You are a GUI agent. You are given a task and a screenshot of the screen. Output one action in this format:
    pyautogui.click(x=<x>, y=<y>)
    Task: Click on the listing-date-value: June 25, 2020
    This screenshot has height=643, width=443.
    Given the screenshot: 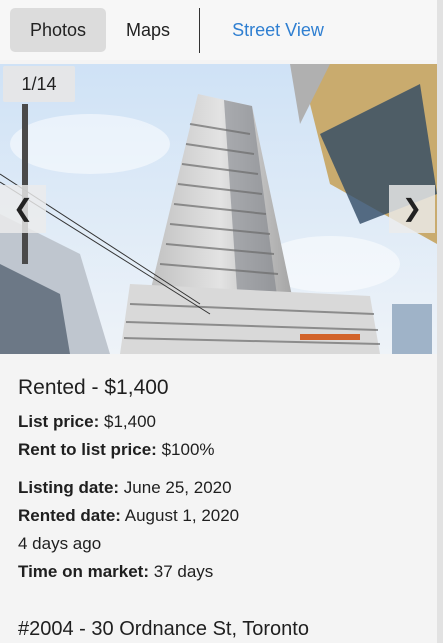 What is the action you would take?
    pyautogui.click(x=177, y=487)
    